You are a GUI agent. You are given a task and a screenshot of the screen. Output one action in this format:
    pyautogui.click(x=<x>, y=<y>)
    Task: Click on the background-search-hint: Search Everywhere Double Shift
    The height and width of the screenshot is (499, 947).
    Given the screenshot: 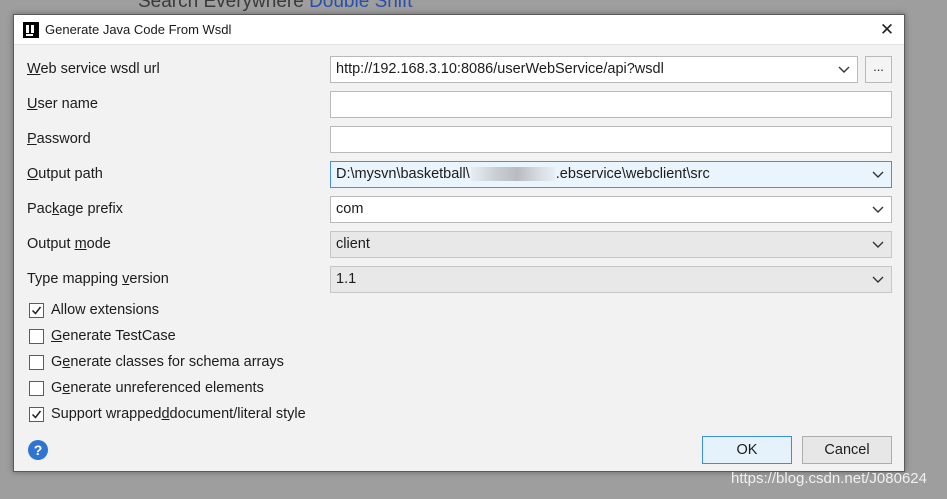 What is the action you would take?
    pyautogui.click(x=275, y=6)
    